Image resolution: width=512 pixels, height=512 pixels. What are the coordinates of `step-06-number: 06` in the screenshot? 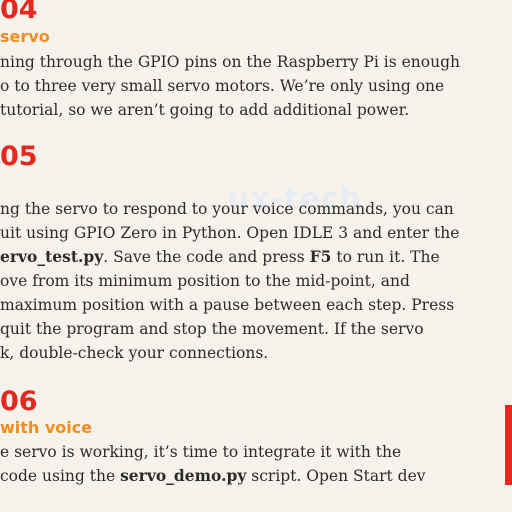 It's located at (19, 401).